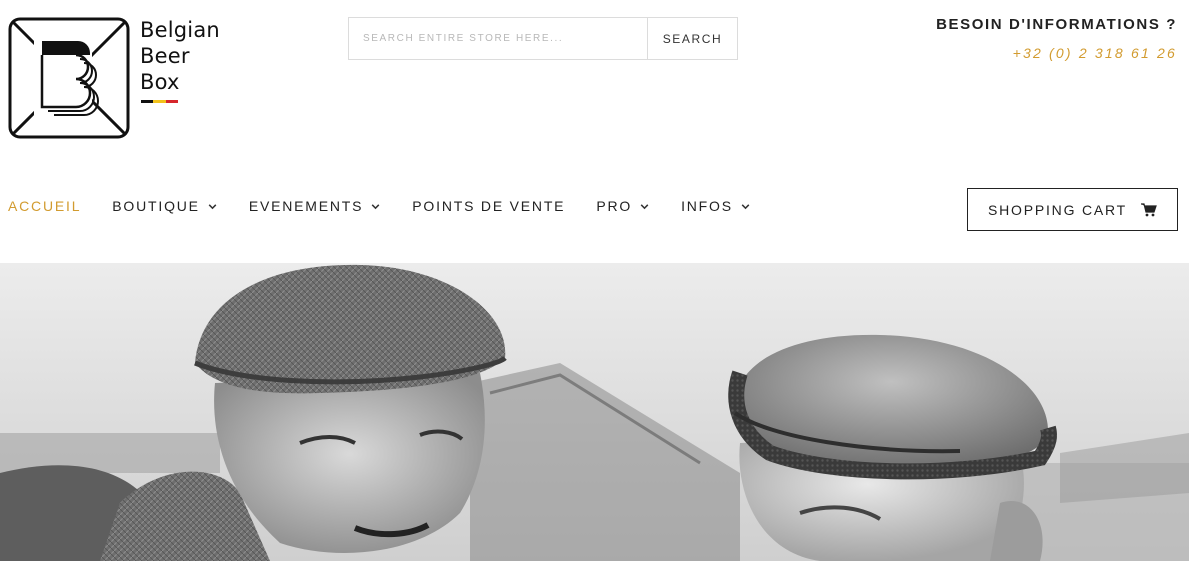 This screenshot has height=561, width=1189. I want to click on search-button: SEARCH, so click(692, 38).